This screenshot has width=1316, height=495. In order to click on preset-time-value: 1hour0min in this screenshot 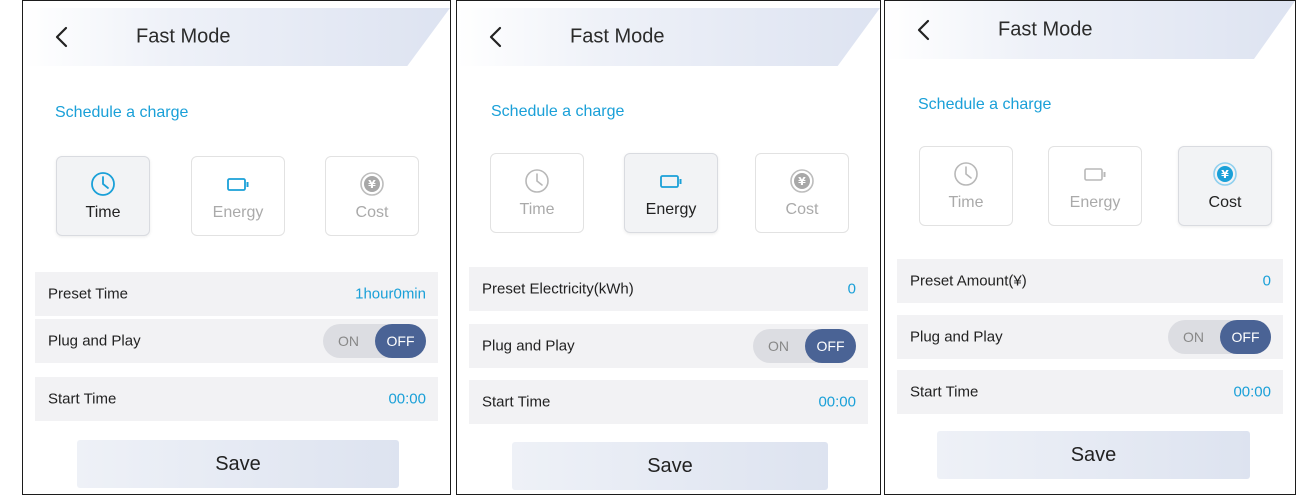, I will do `click(390, 294)`.